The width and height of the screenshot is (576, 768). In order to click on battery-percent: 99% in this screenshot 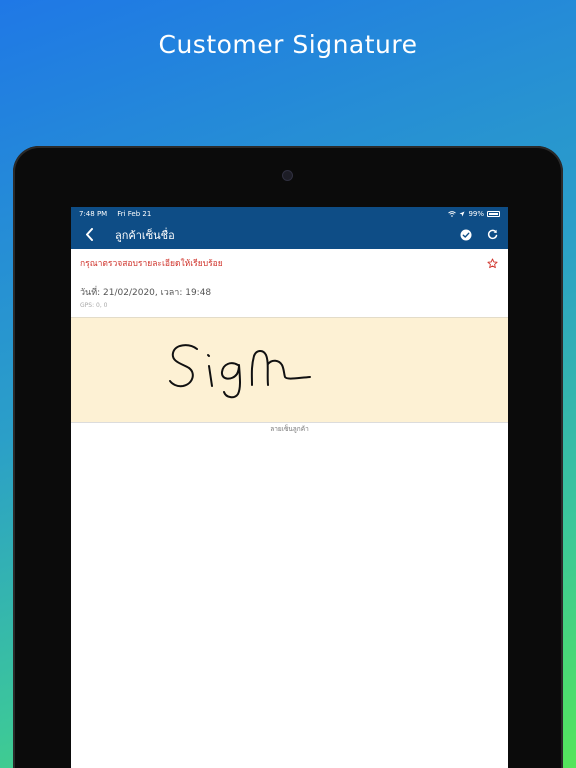, I will do `click(476, 213)`.